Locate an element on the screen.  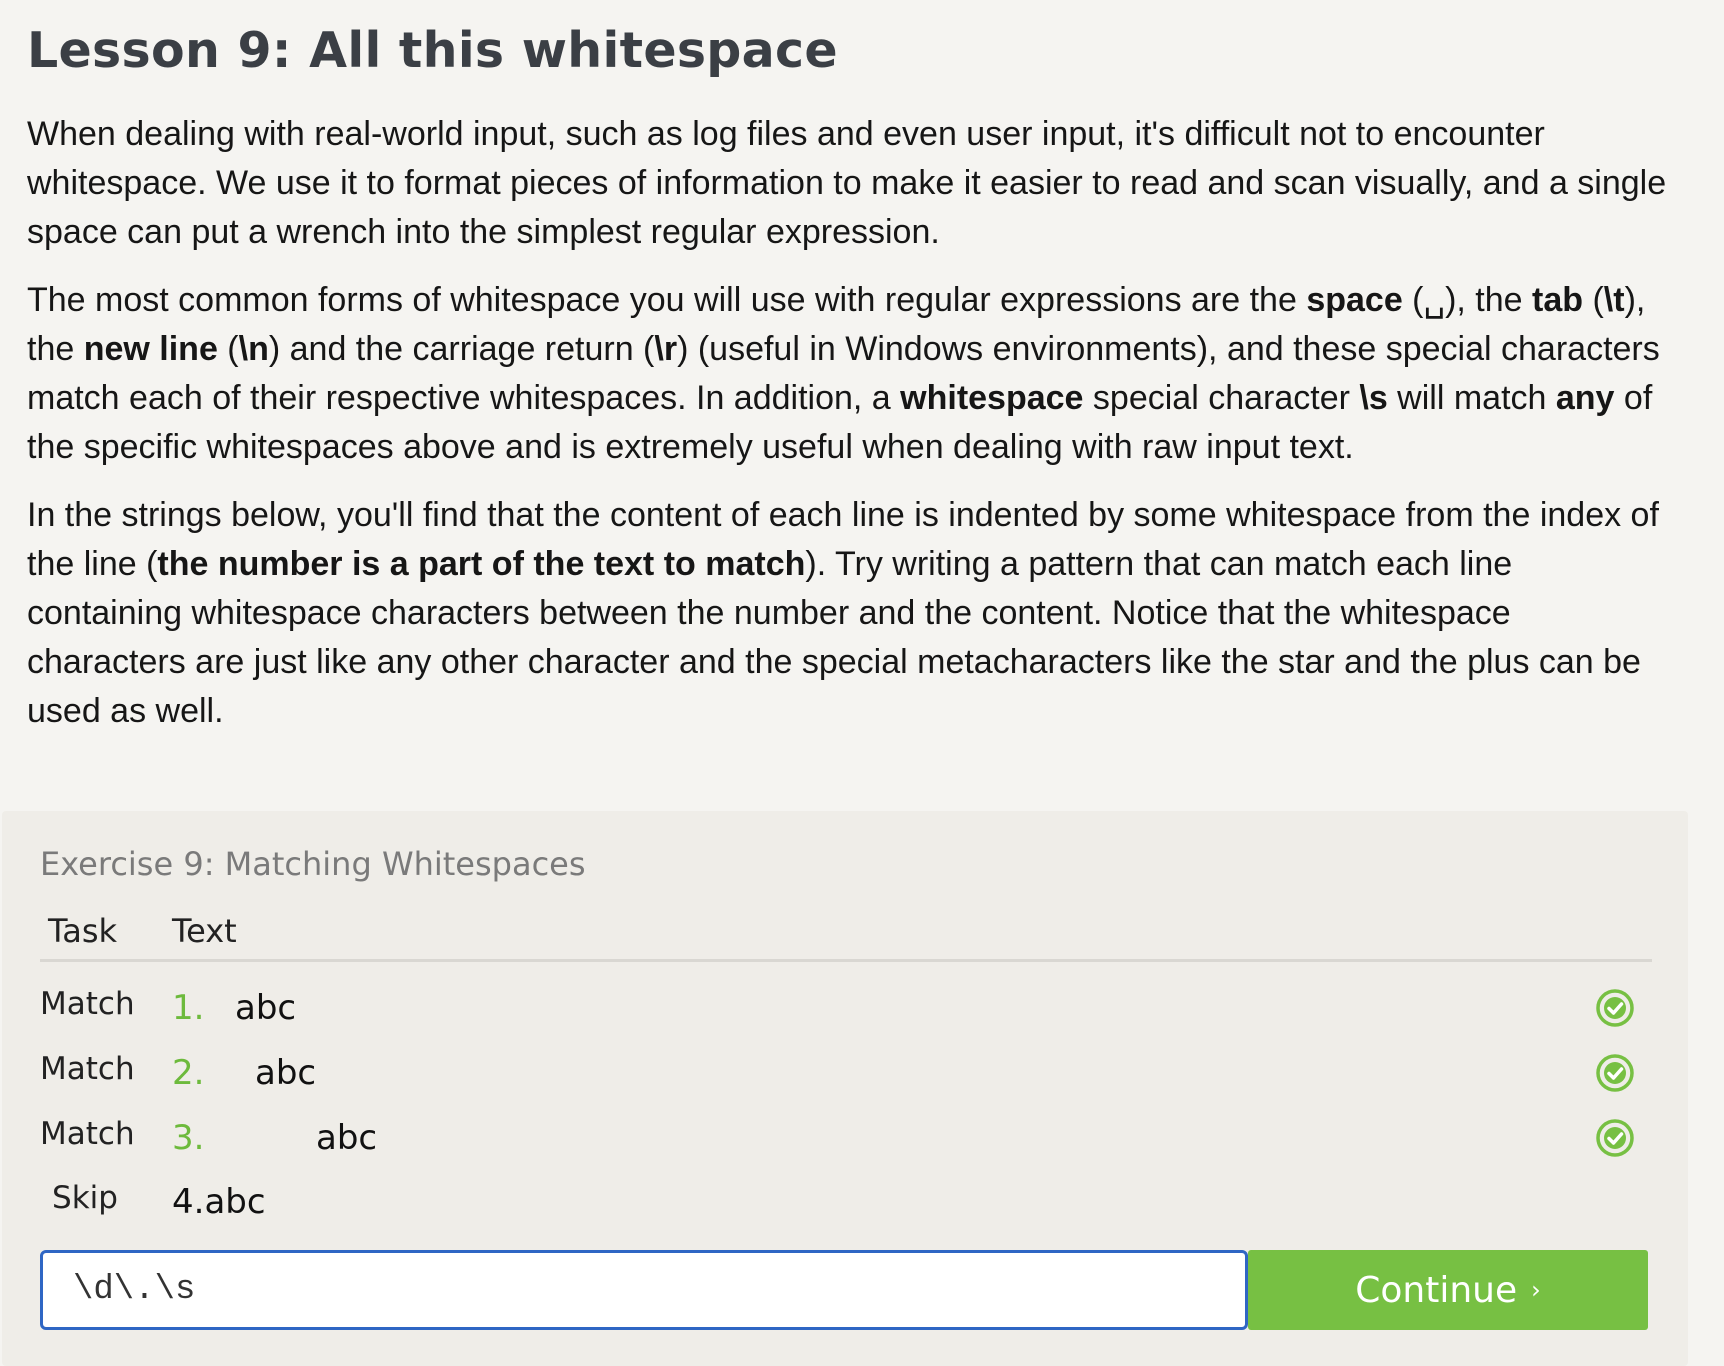
line-number: 3. is located at coordinates (188, 1138).